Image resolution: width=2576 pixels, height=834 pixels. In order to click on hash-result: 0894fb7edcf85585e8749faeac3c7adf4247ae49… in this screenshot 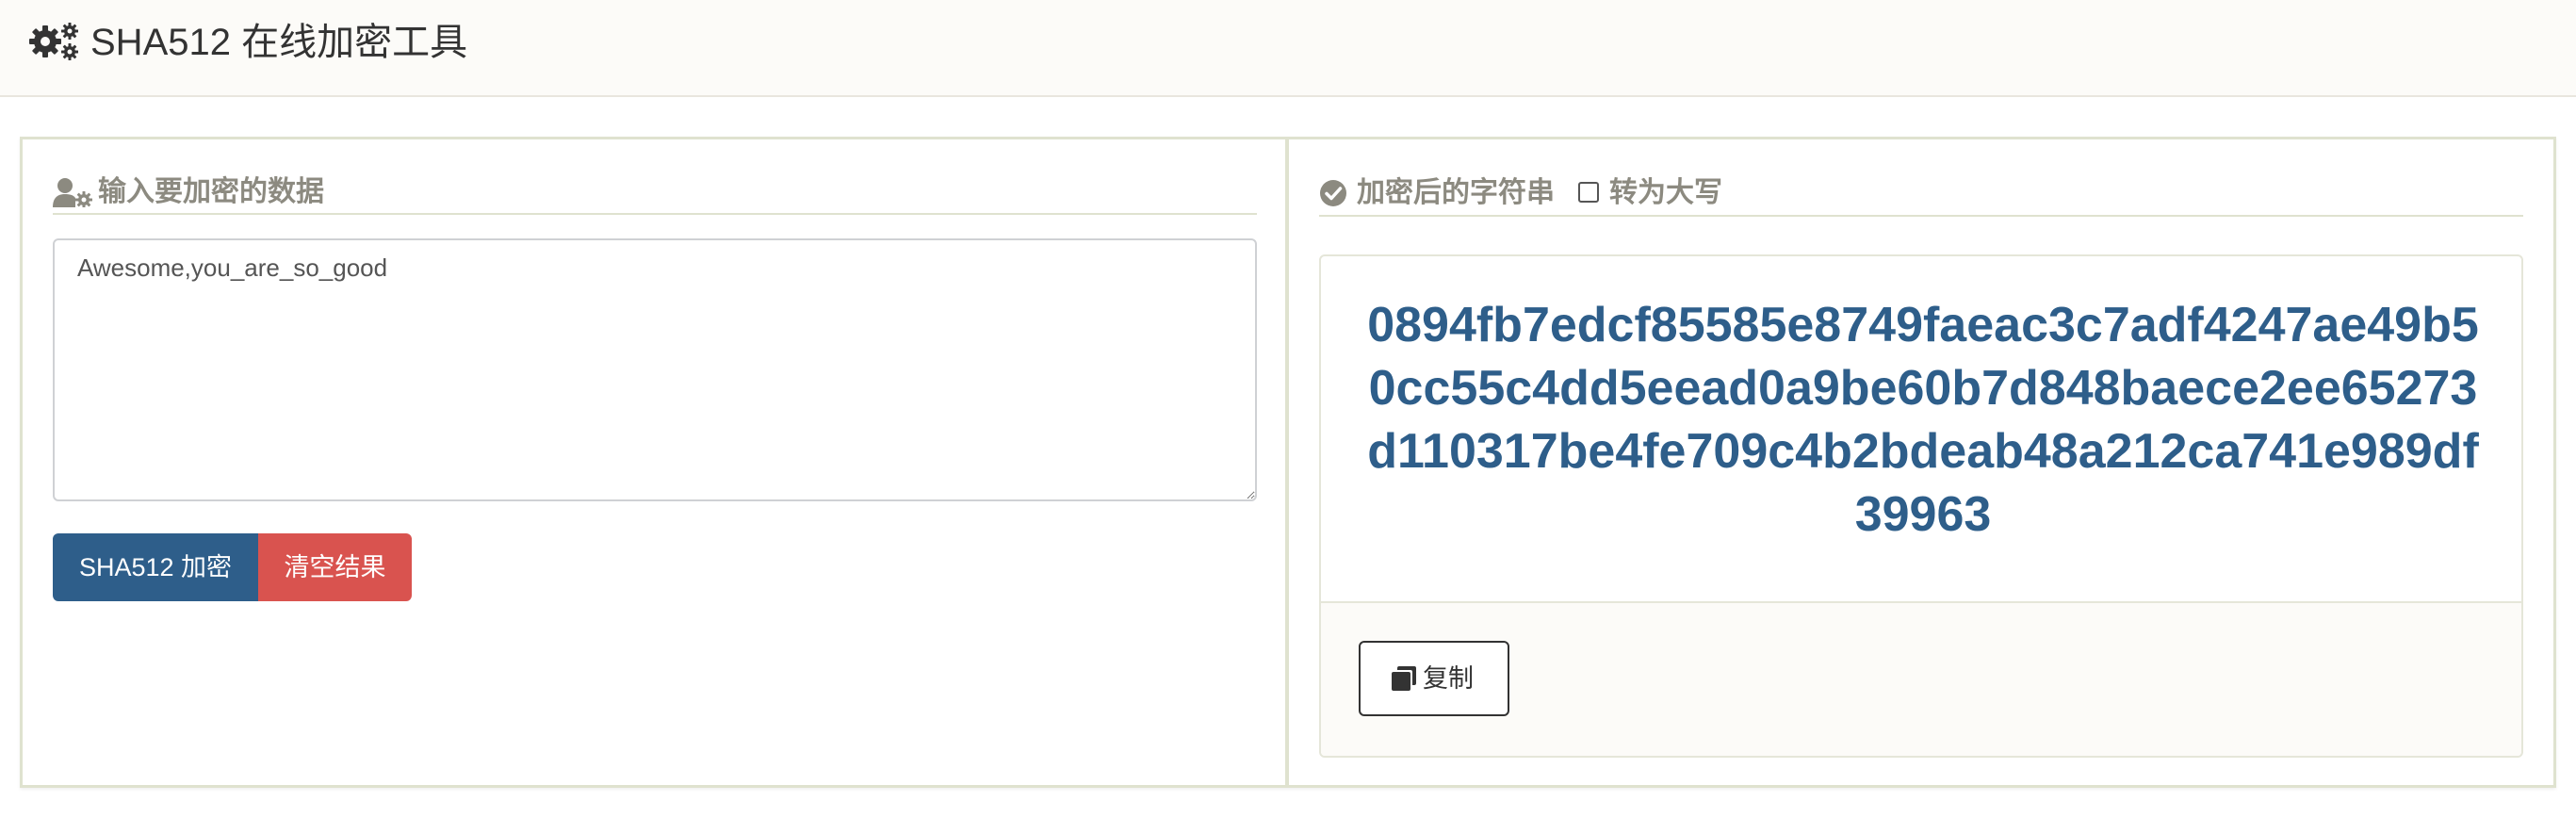, I will do `click(1923, 420)`.